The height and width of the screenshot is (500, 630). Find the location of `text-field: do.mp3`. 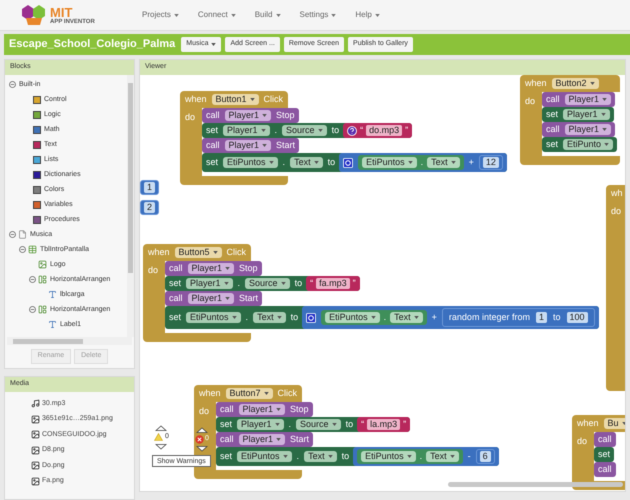

text-field: do.mp3 is located at coordinates (384, 130).